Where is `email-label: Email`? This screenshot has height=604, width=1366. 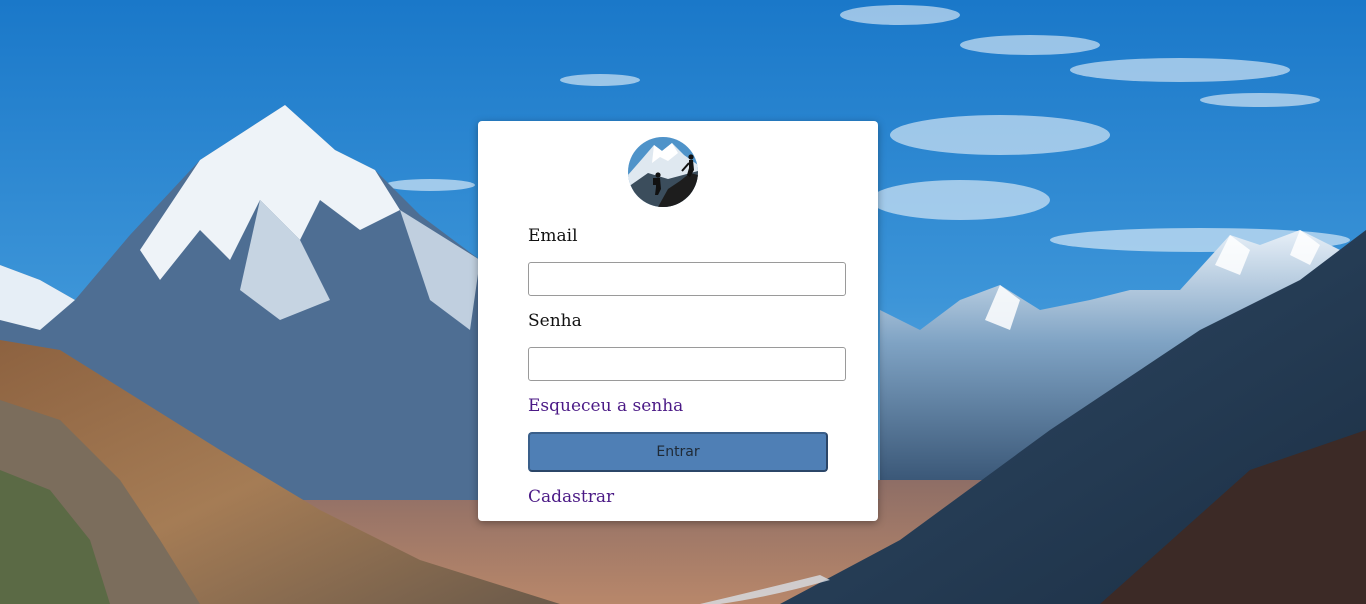
email-label: Email is located at coordinates (553, 236).